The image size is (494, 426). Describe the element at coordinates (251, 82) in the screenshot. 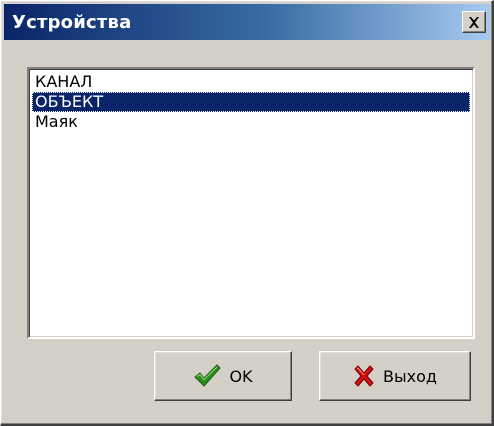

I see `list-item-kanal: КАНАЛ` at that location.